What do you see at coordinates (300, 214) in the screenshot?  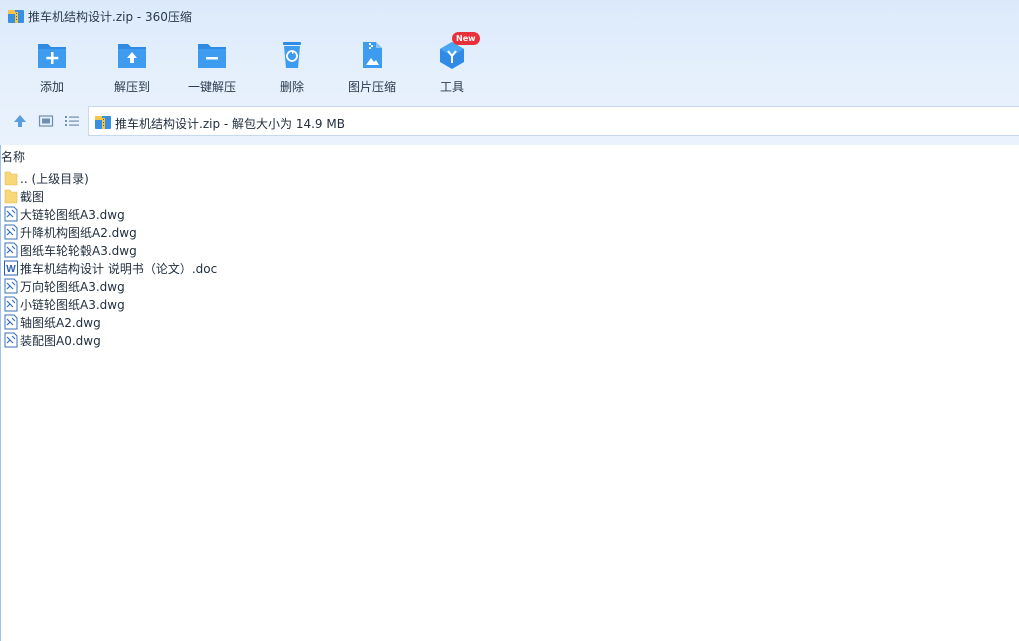 I see `list-item: 大链轮图纸A3.dwg` at bounding box center [300, 214].